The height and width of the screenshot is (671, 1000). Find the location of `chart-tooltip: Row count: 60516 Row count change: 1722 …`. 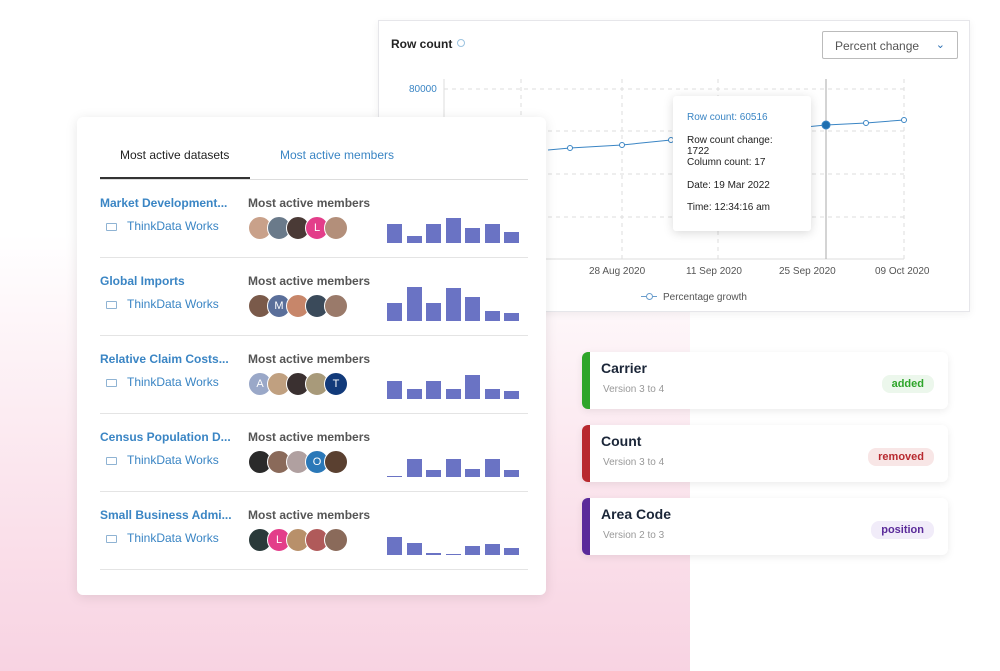

chart-tooltip: Row count: 60516 Row count change: 1722 … is located at coordinates (742, 163).